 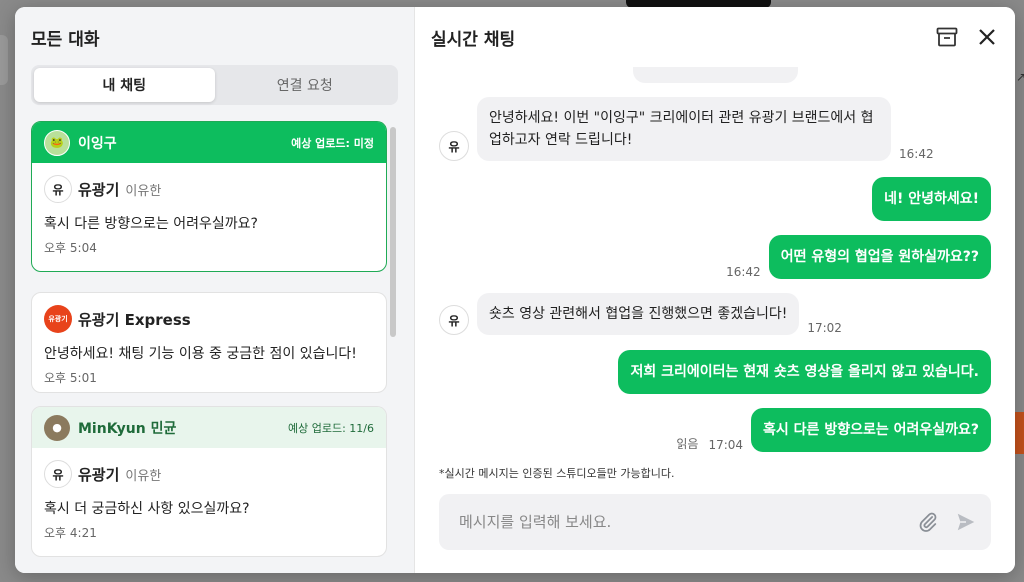 I want to click on creator-avatar: ●, so click(x=57, y=427).